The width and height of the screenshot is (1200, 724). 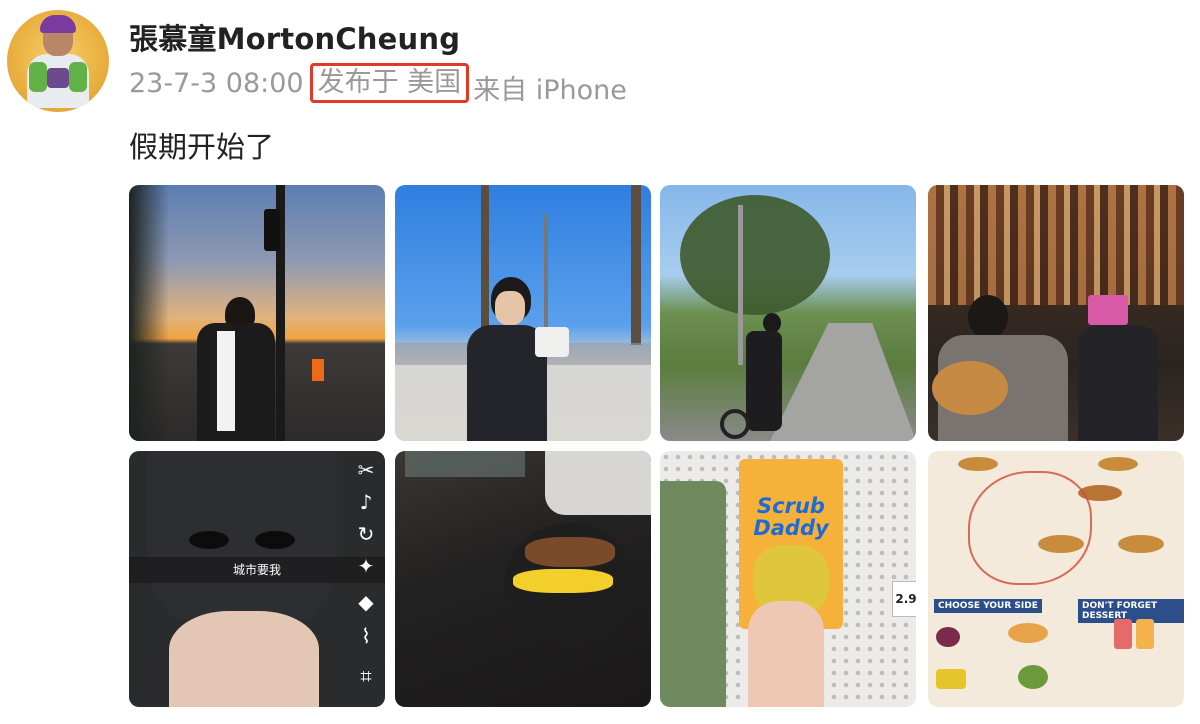 What do you see at coordinates (242, 544) in the screenshot?
I see `batman-mask` at bounding box center [242, 544].